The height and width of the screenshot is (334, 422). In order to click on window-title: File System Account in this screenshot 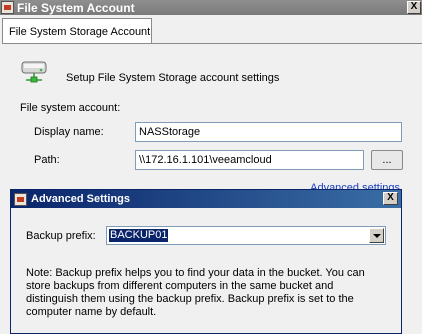, I will do `click(76, 7)`.